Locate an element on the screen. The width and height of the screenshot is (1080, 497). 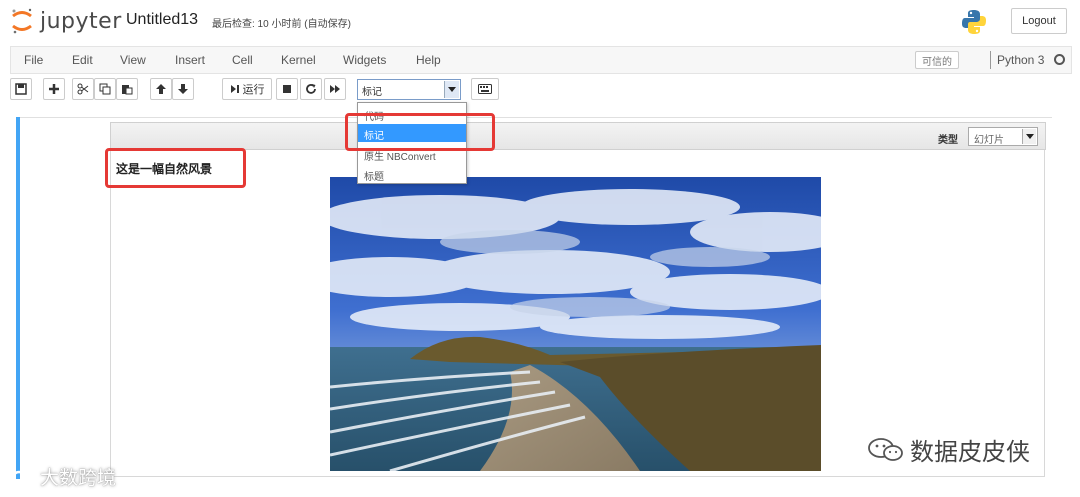
celltype-select: 标记 is located at coordinates (409, 89).